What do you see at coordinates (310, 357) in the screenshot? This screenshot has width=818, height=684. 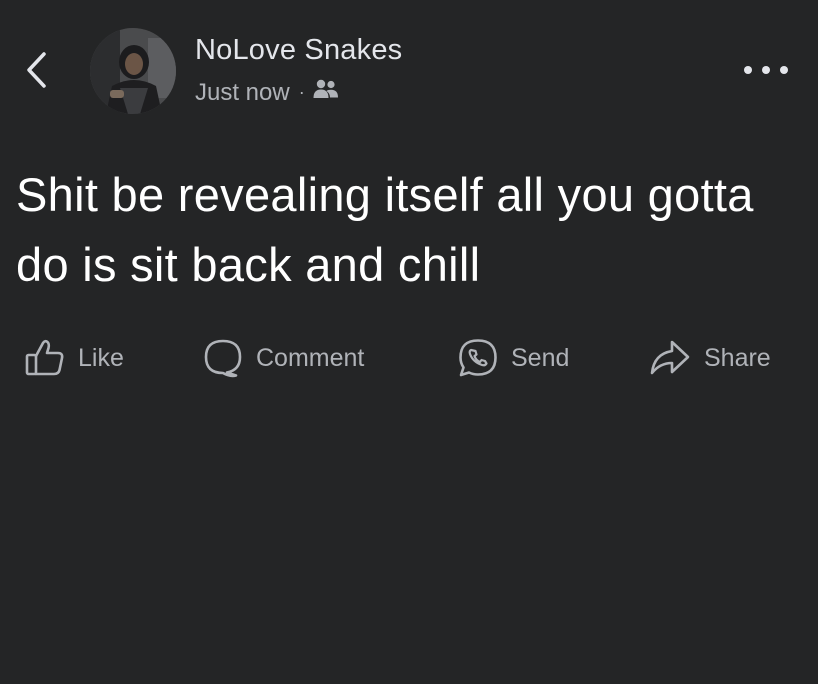 I see `comment-label: Comment` at bounding box center [310, 357].